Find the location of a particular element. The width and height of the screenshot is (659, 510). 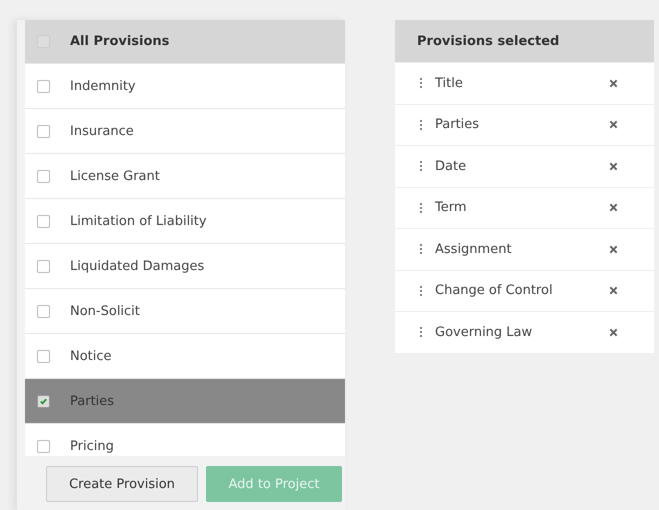

check-icon is located at coordinates (43, 401).